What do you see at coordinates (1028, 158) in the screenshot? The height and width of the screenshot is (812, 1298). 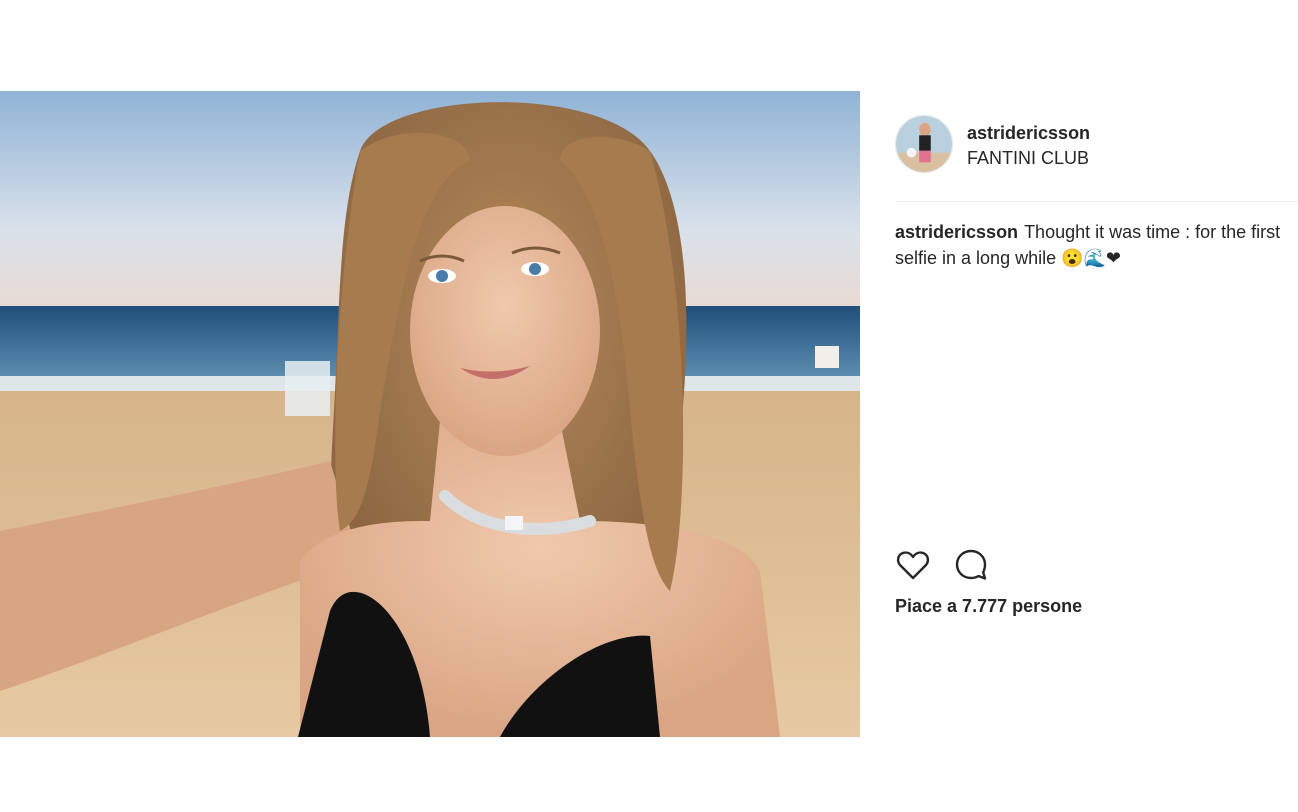 I see `post-location: FANTINI CLUB` at bounding box center [1028, 158].